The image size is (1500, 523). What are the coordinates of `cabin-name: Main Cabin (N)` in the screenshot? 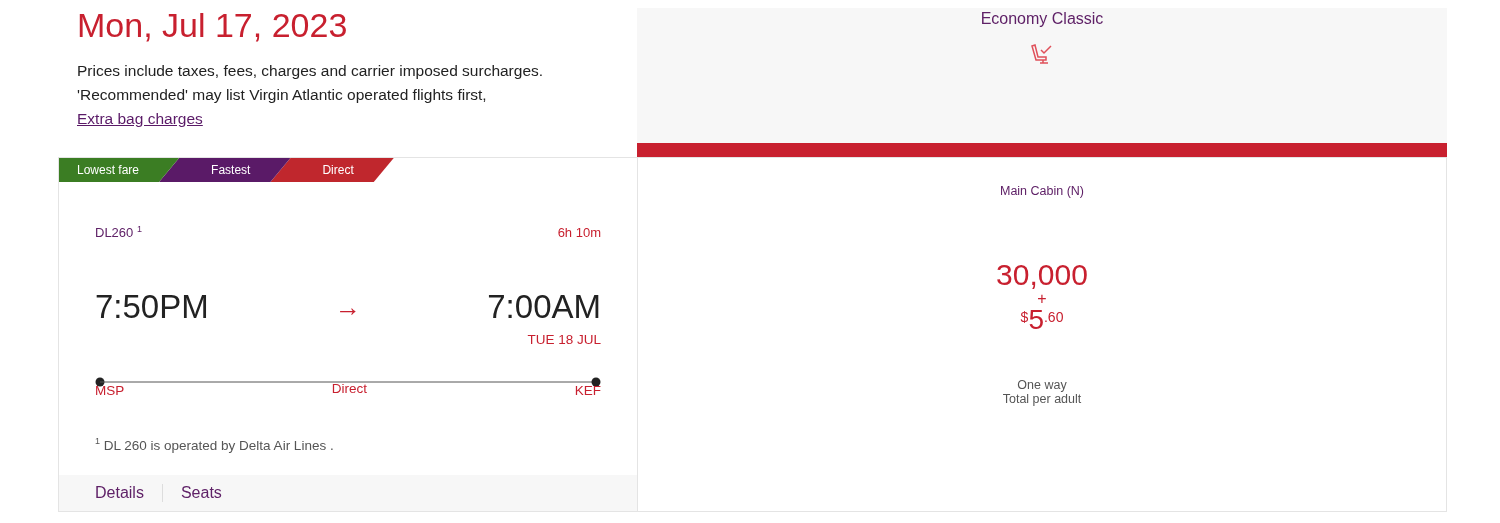 It's located at (1042, 191).